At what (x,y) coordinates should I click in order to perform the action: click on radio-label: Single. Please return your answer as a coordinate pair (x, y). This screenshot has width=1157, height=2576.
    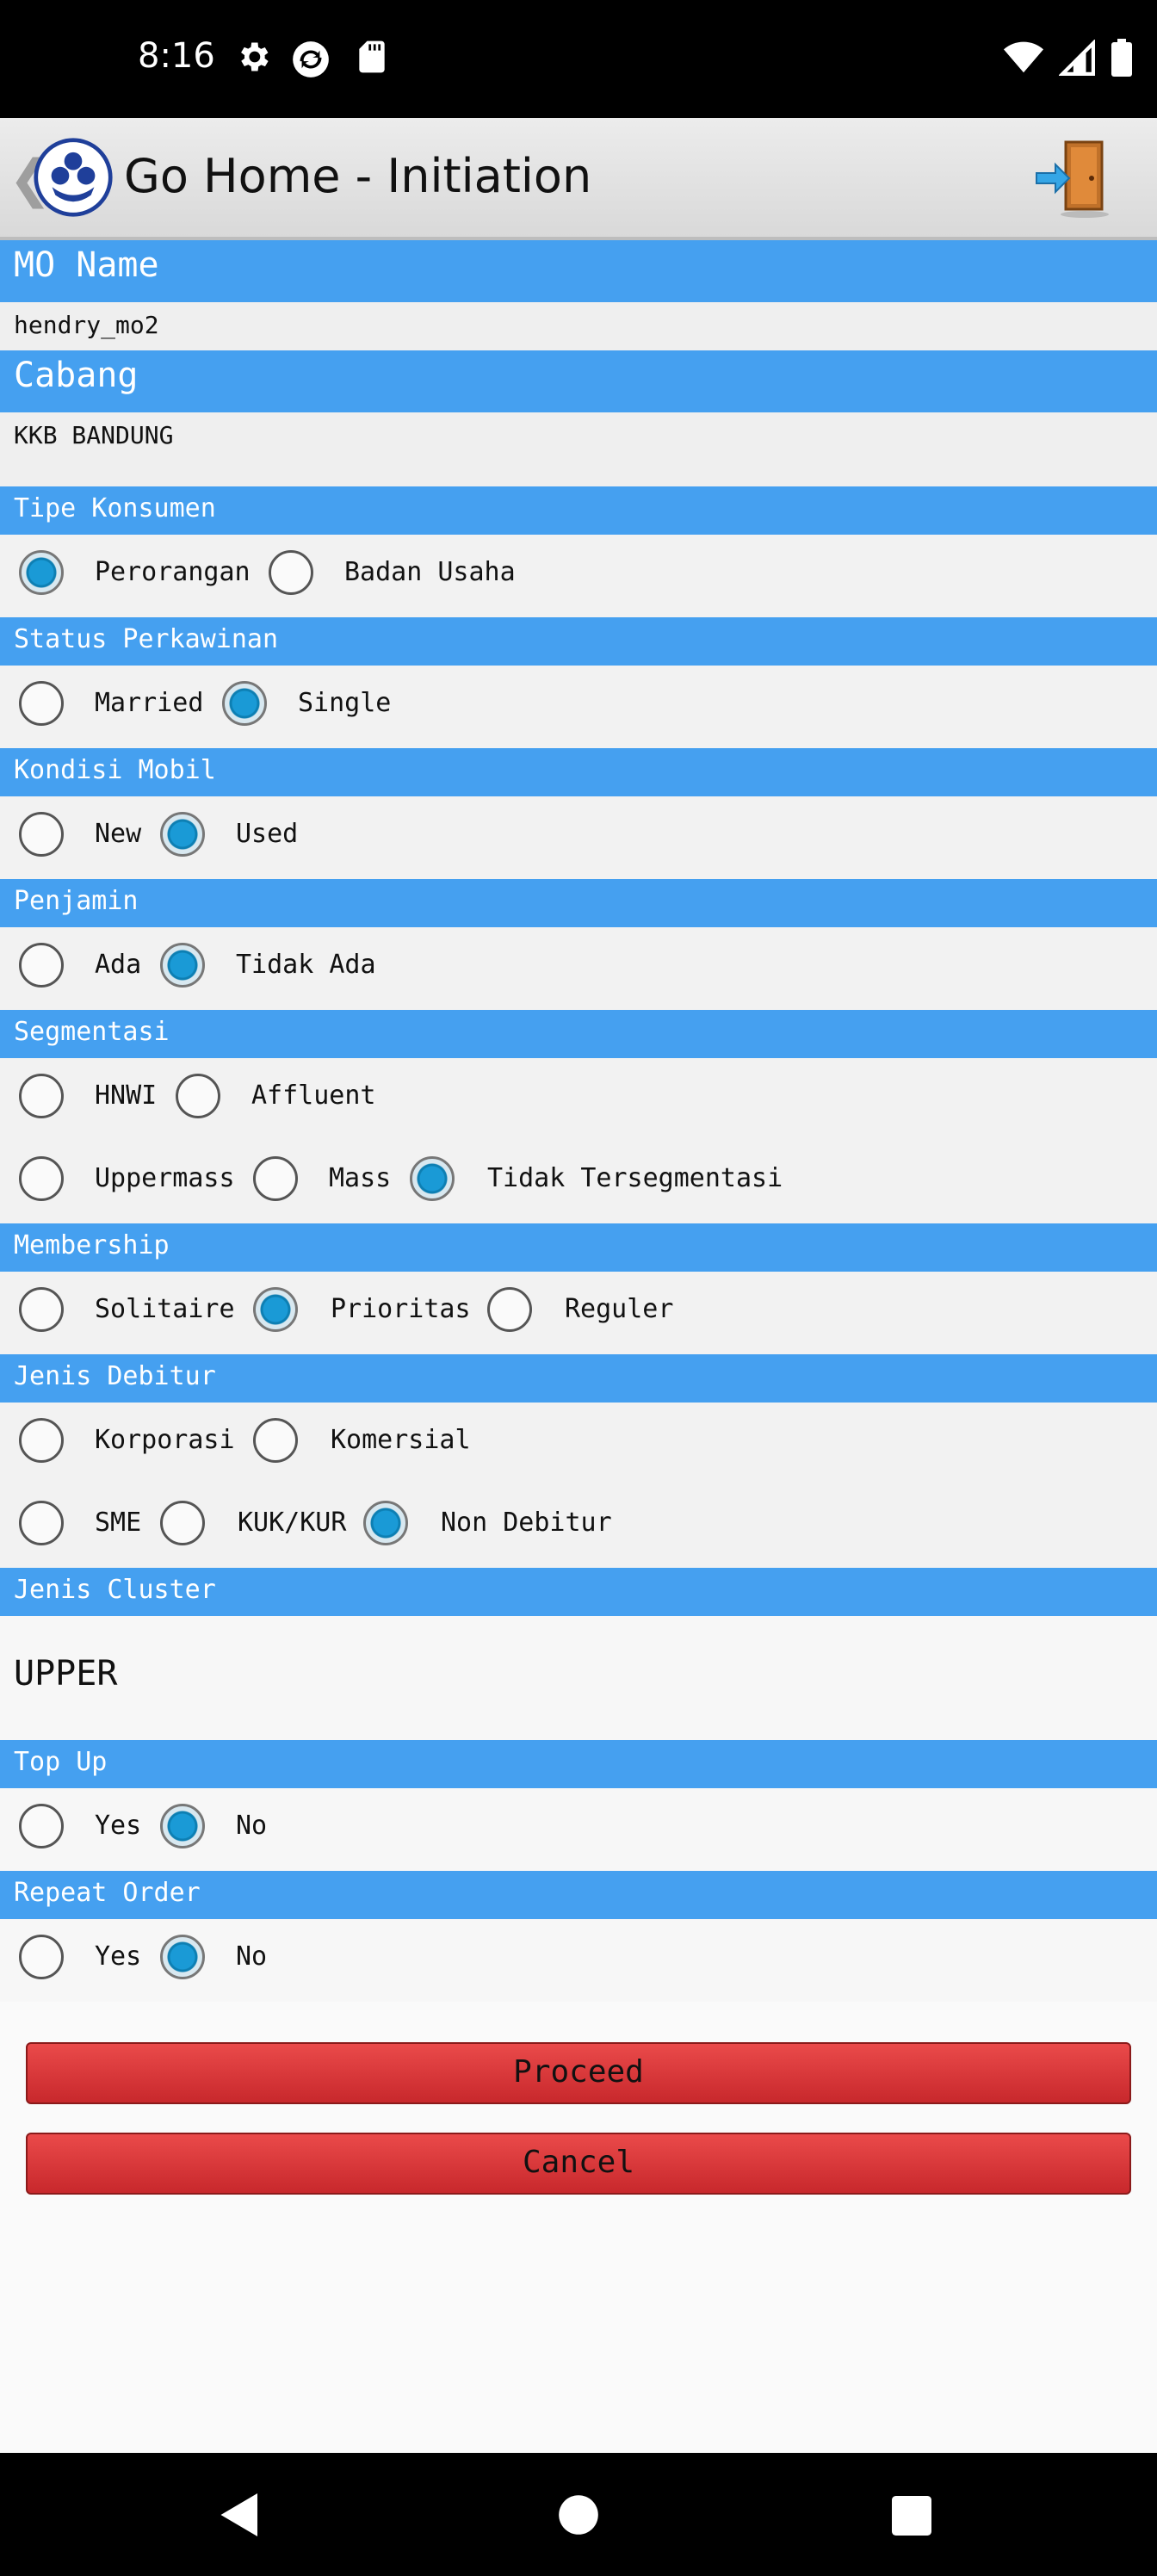
    Looking at the image, I should click on (345, 703).